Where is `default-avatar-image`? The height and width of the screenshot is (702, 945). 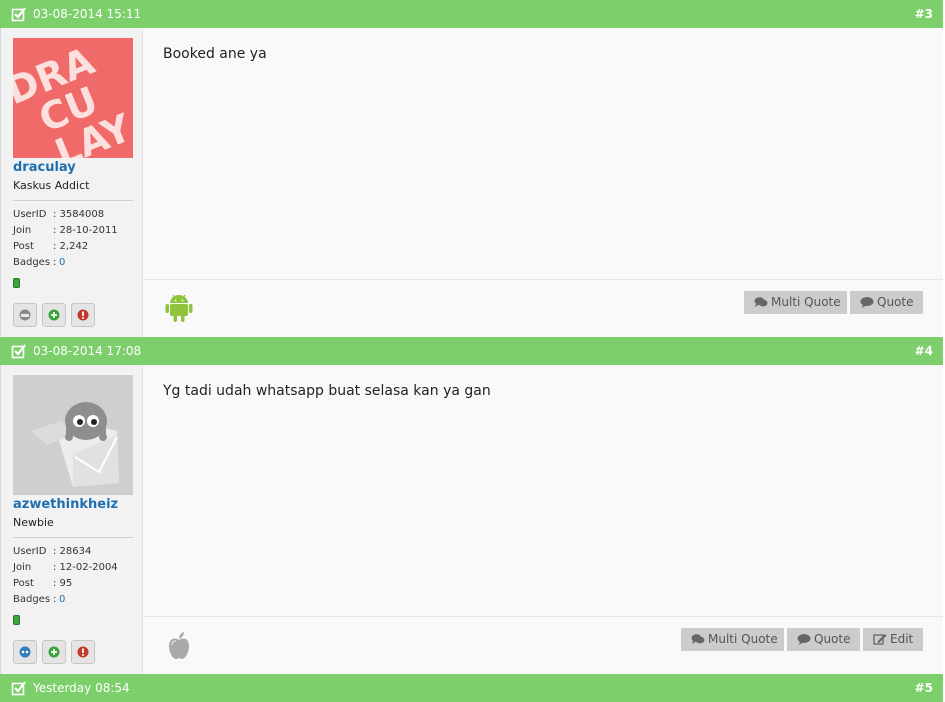 default-avatar-image is located at coordinates (73, 435).